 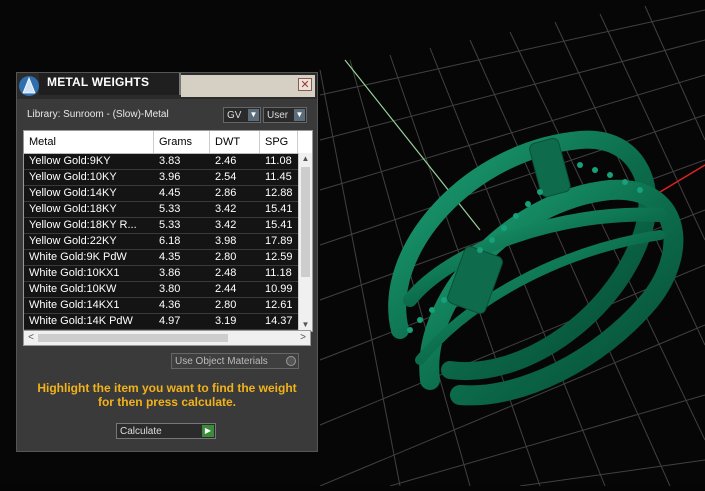 I want to click on table-row: Yellow Gold:18KY R... 5.33 3.42 15.41, so click(x=161, y=226).